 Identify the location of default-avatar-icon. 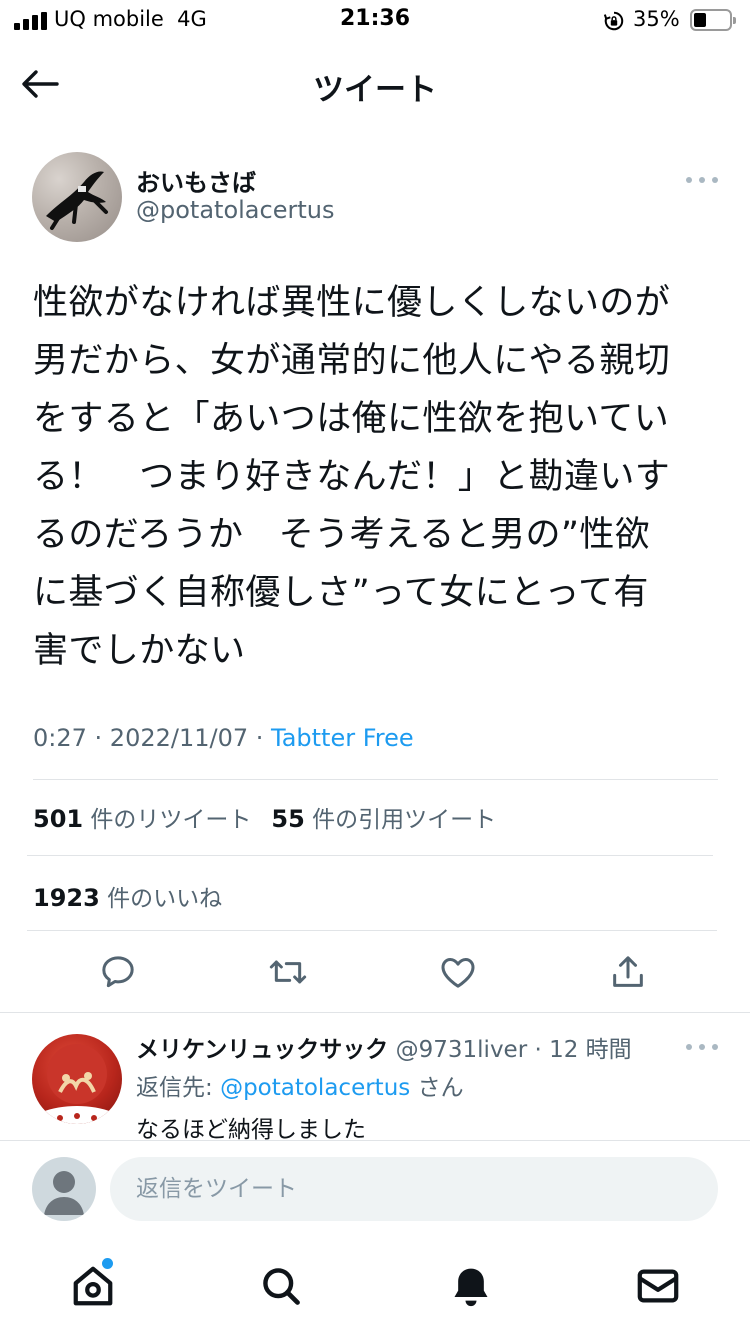
(64, 1193).